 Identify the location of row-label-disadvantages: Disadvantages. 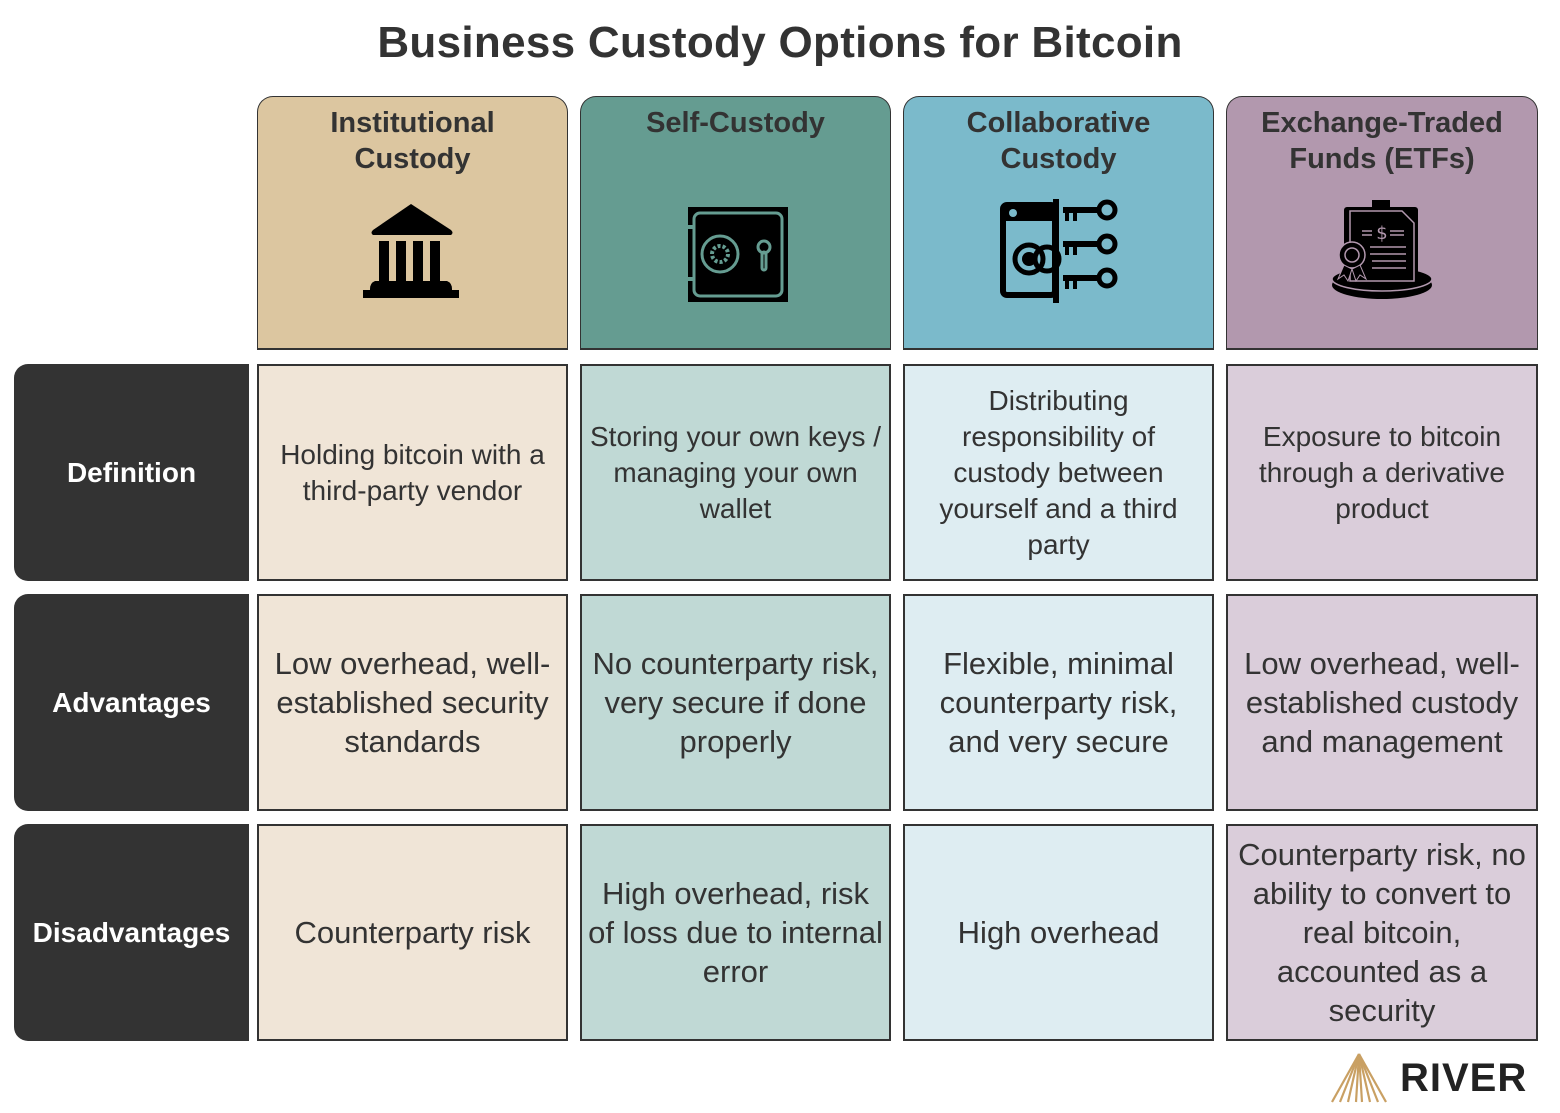
(131, 932).